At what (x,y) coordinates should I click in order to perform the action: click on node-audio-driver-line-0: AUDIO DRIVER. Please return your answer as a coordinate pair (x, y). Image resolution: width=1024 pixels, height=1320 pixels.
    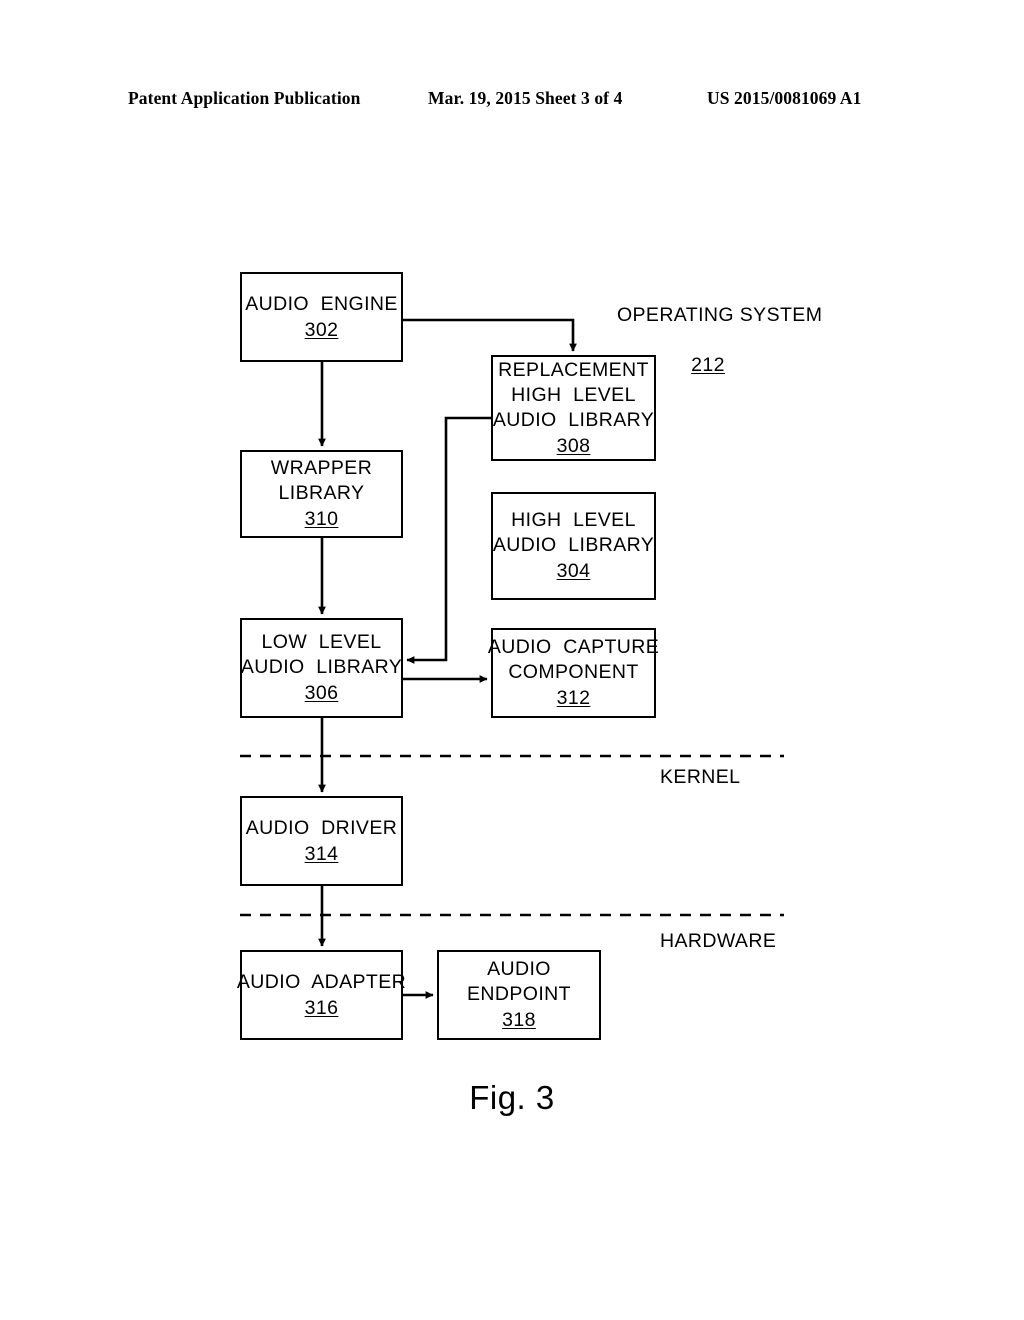
    Looking at the image, I should click on (321, 827).